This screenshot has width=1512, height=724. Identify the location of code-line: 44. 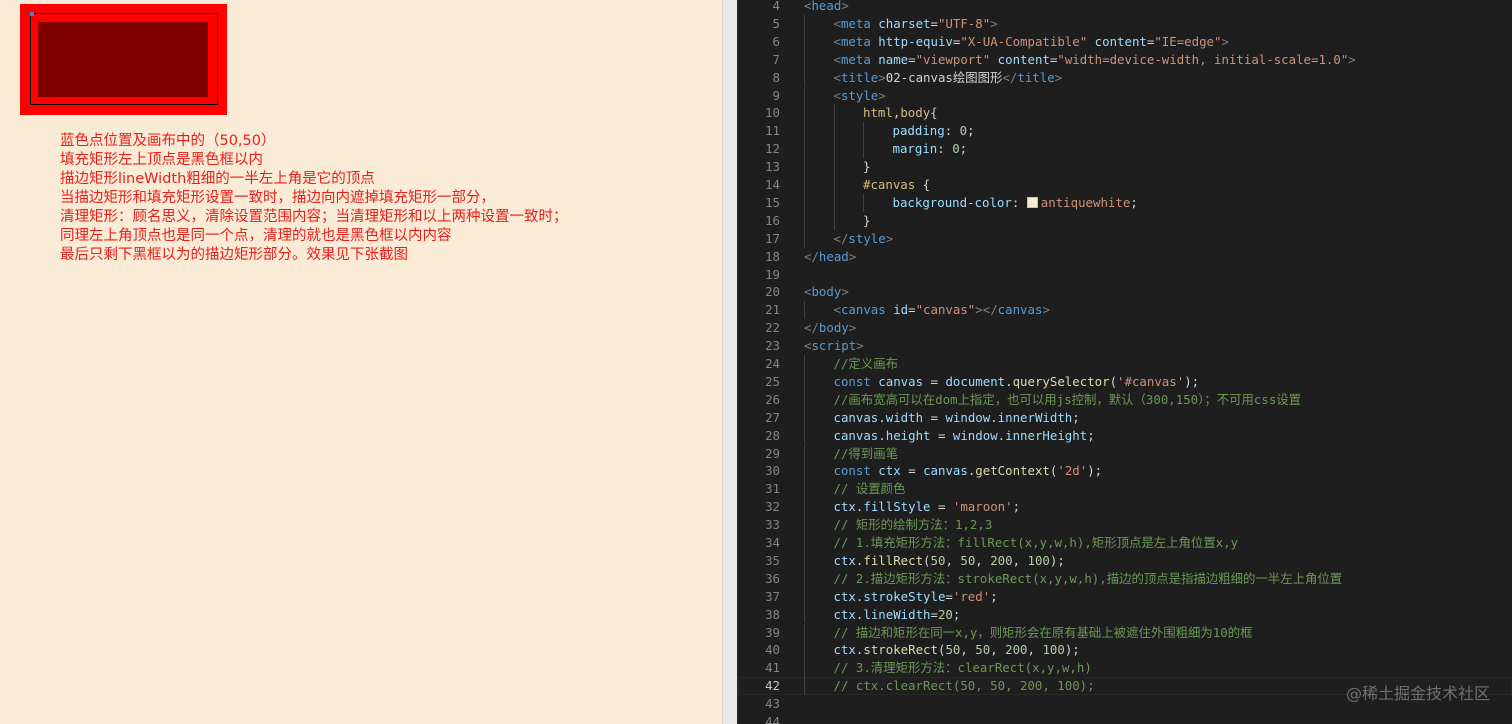
(1125, 718).